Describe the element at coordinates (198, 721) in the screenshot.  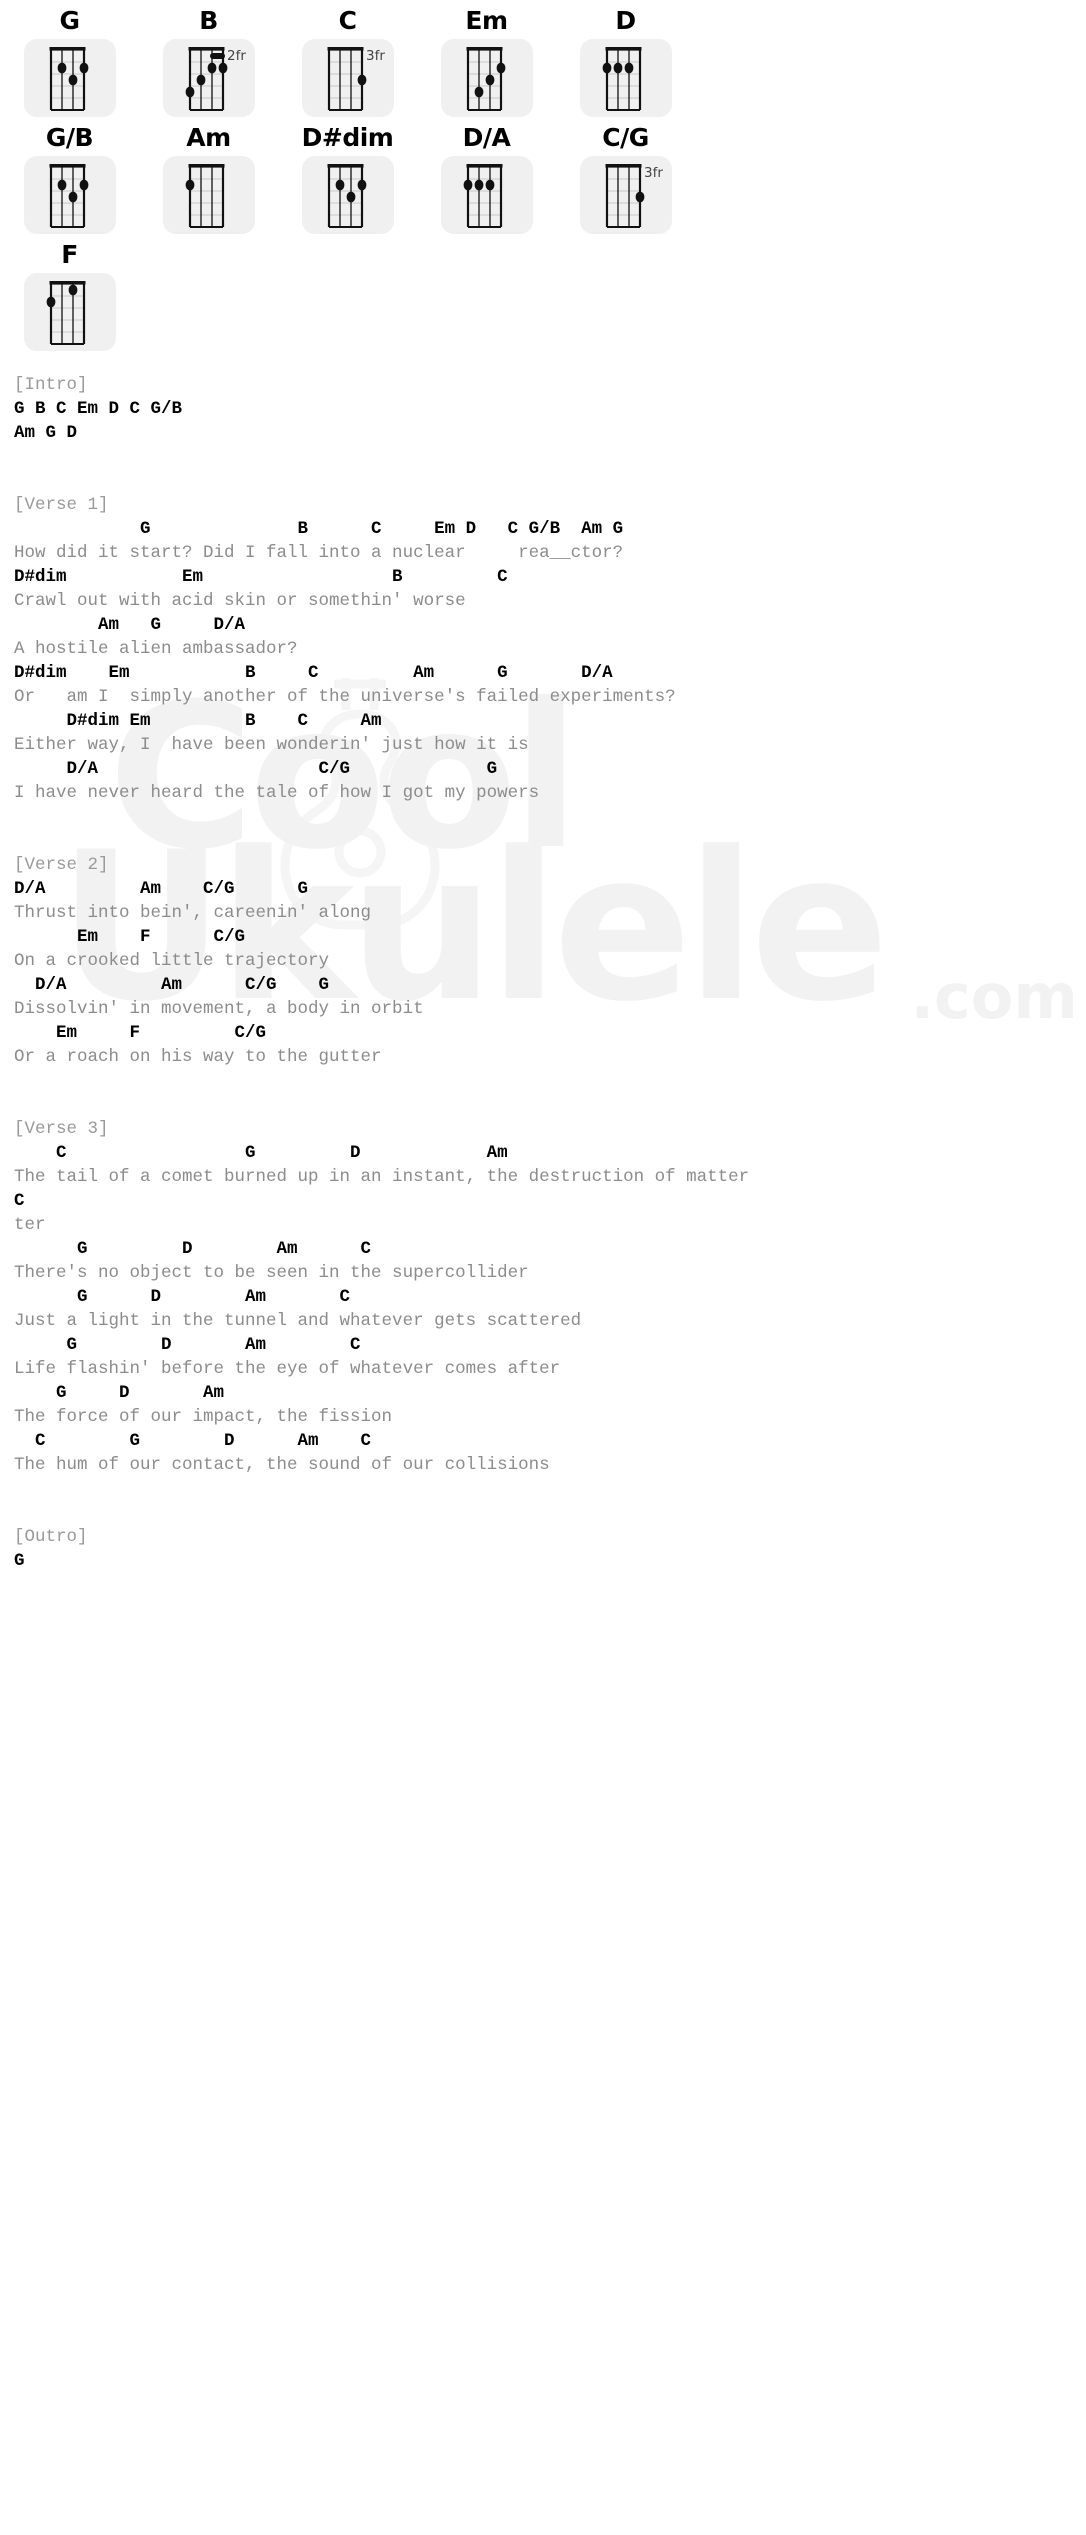
I see `chord-line: D#dim Em B C Am` at that location.